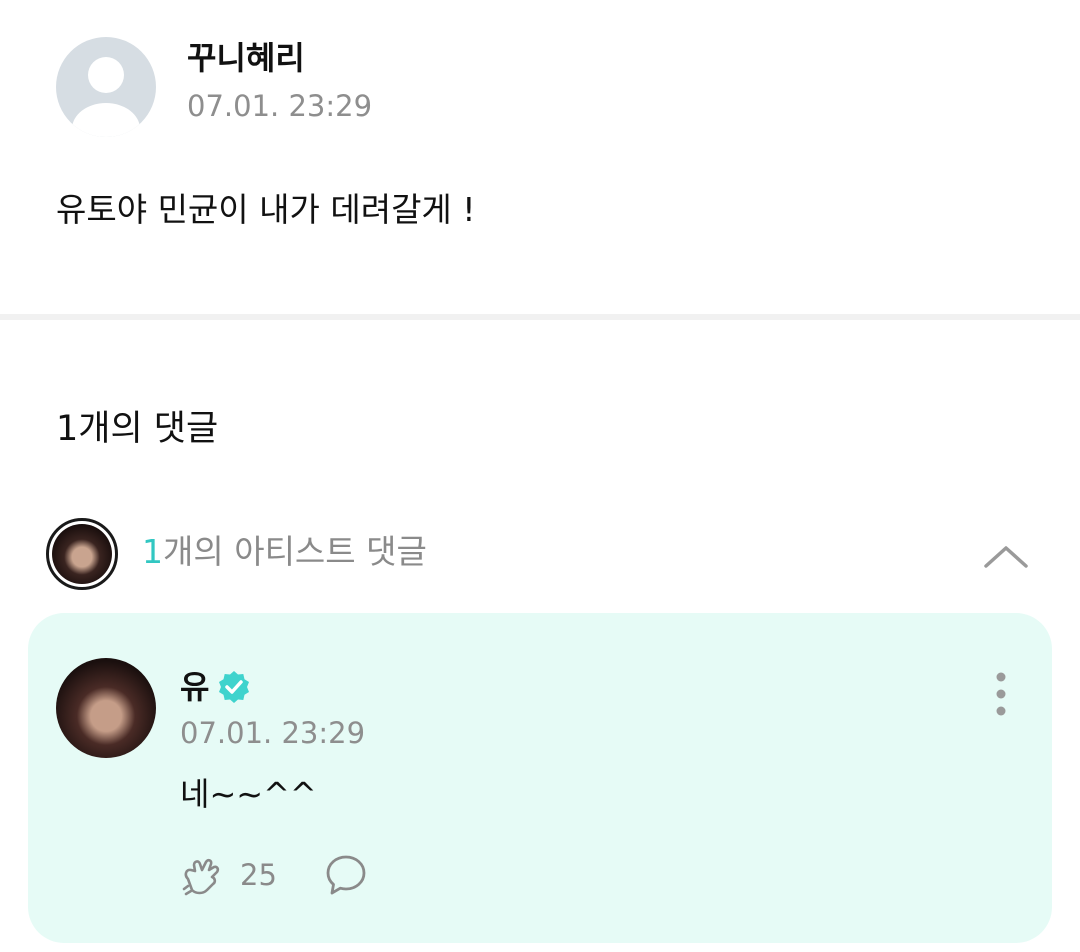  I want to click on chevron-up-icon, so click(1006, 556).